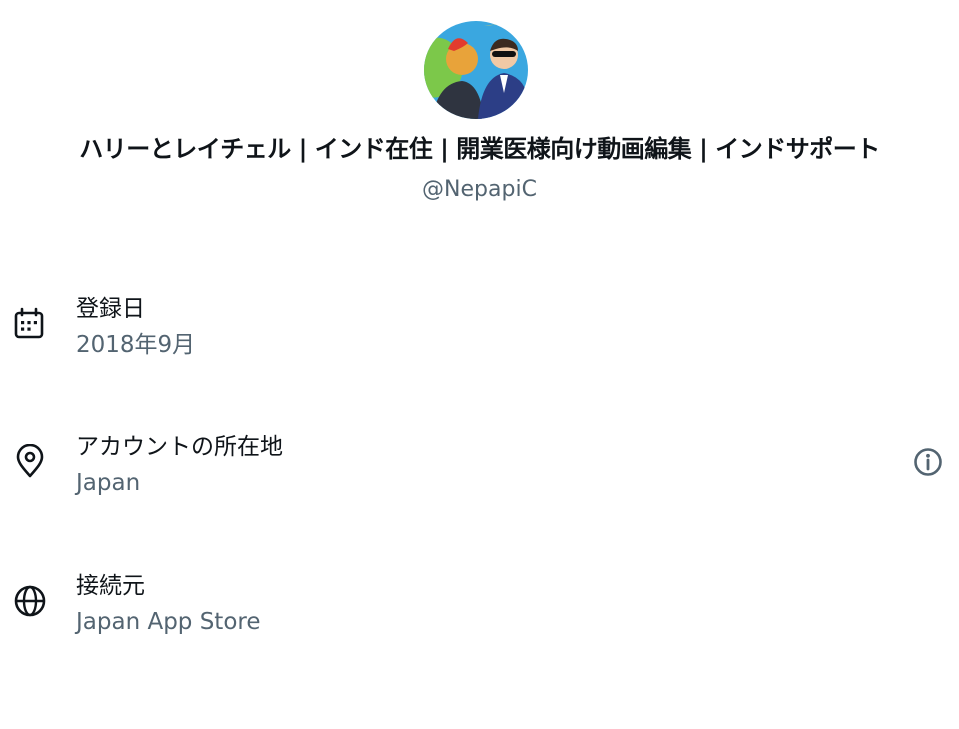 Image resolution: width=959 pixels, height=729 pixels. I want to click on connected-via-value: Japan App Store, so click(168, 622).